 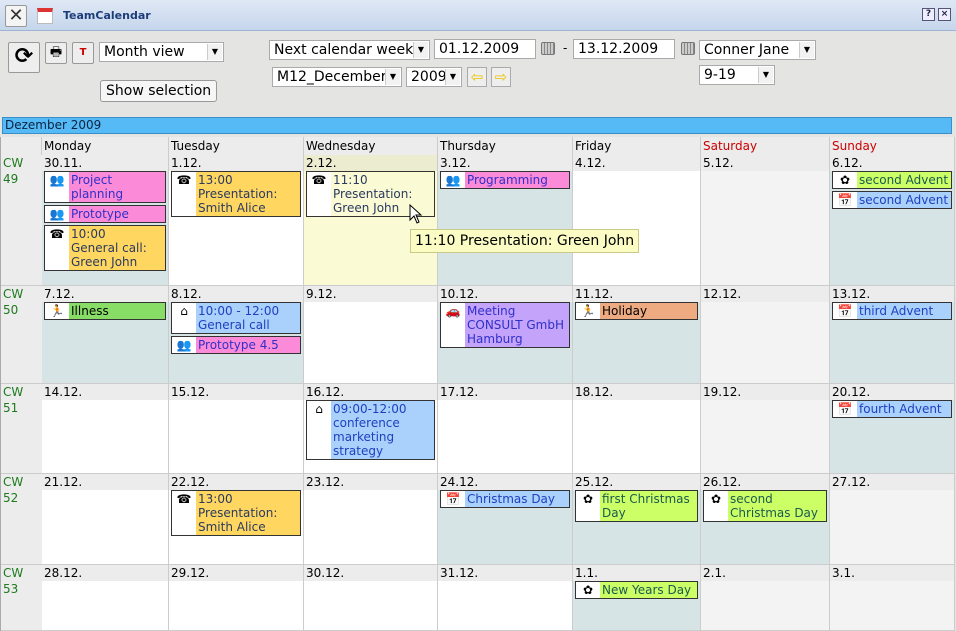 I want to click on calendar-event: 🚗 Meeting CONSULT GmbH Hamburg, so click(x=505, y=325).